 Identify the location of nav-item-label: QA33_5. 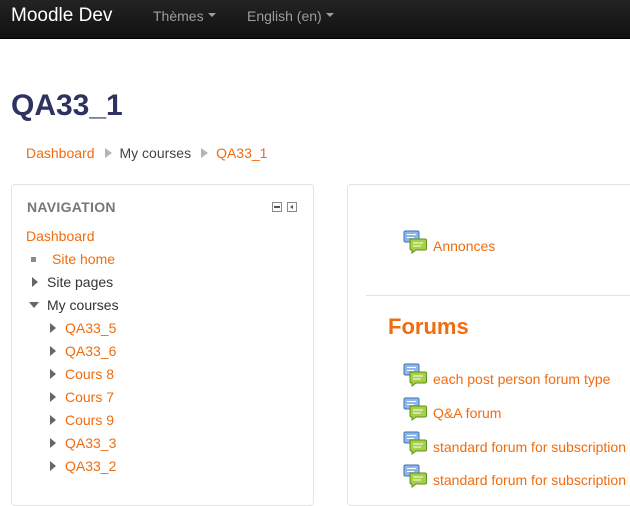
(90, 328).